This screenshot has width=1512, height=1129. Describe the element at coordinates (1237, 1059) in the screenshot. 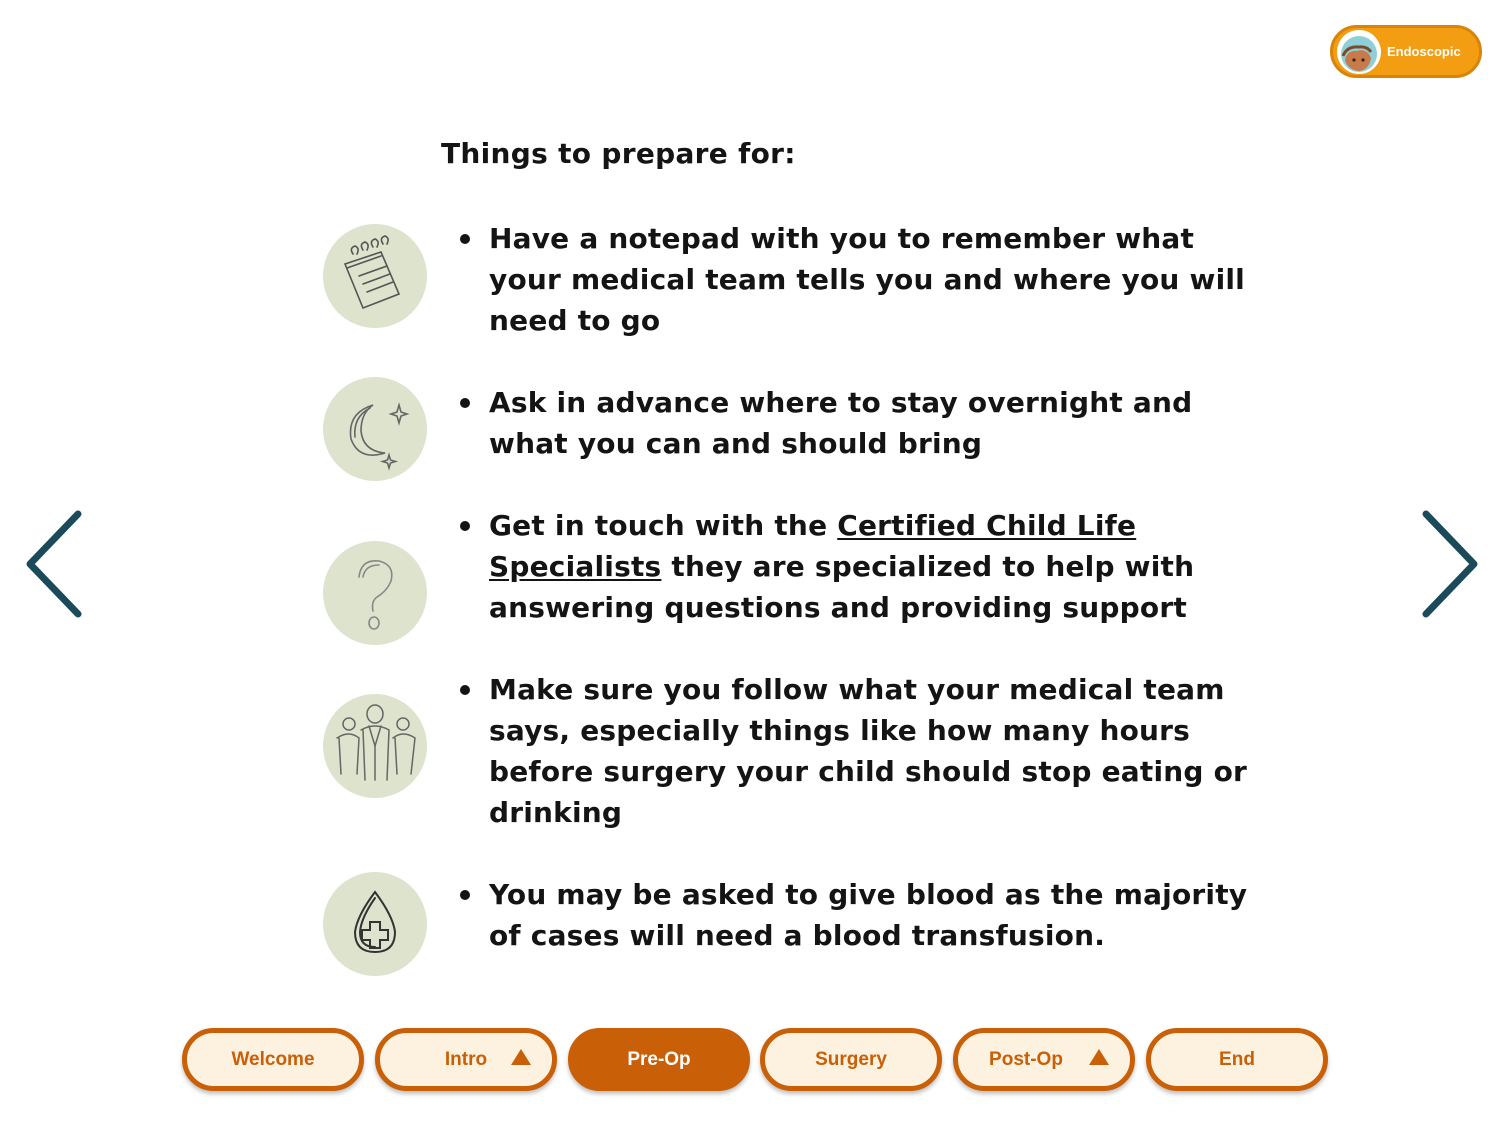

I see `tab-end: End` at that location.